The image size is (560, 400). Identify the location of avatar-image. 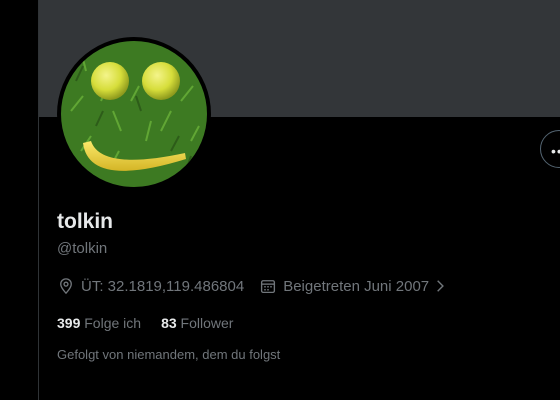
(134, 114).